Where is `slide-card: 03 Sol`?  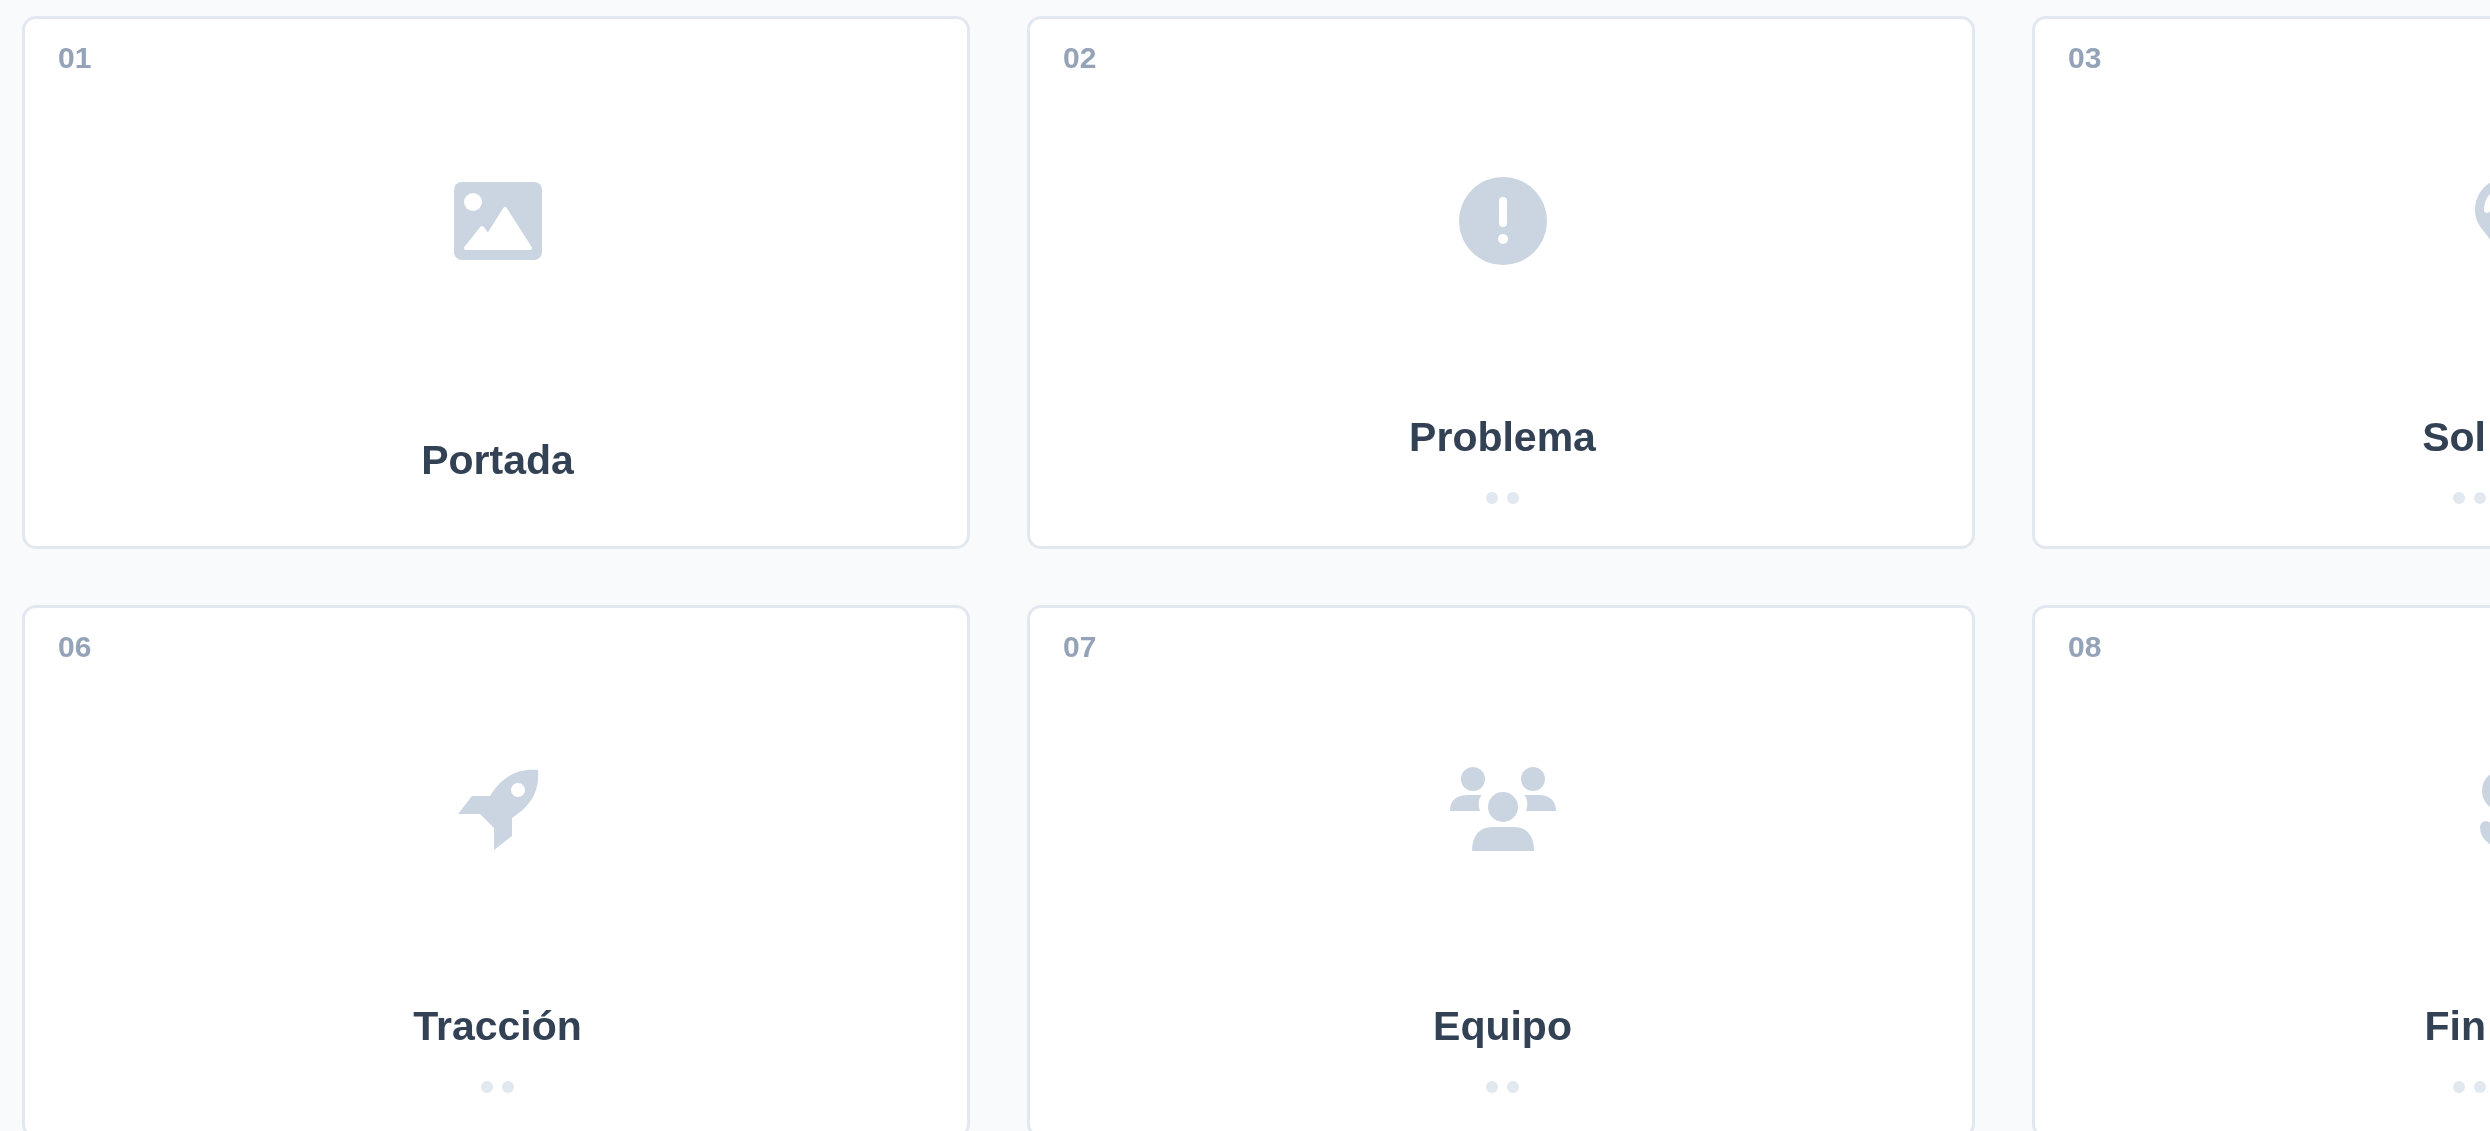
slide-card: 03 Sol is located at coordinates (2261, 282).